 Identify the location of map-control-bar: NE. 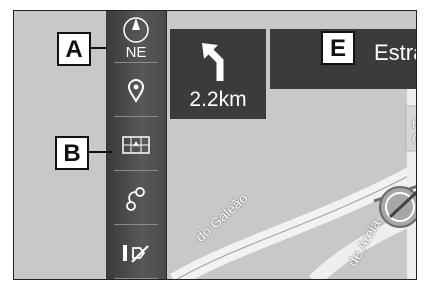
(136, 145).